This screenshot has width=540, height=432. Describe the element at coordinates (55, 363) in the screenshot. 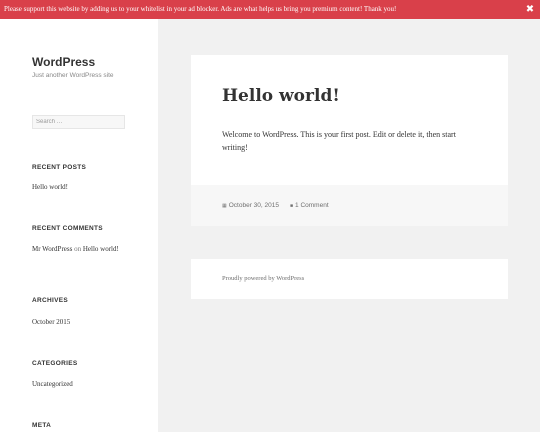

I see `widget-title-categories: CATEGORIES` at that location.